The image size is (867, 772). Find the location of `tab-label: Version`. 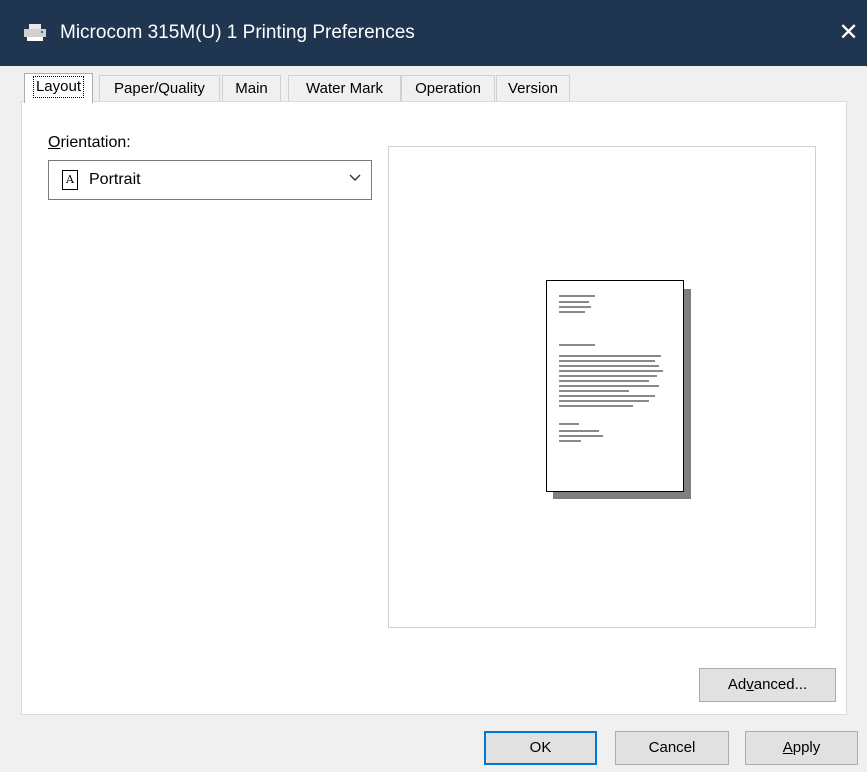

tab-label: Version is located at coordinates (533, 88).